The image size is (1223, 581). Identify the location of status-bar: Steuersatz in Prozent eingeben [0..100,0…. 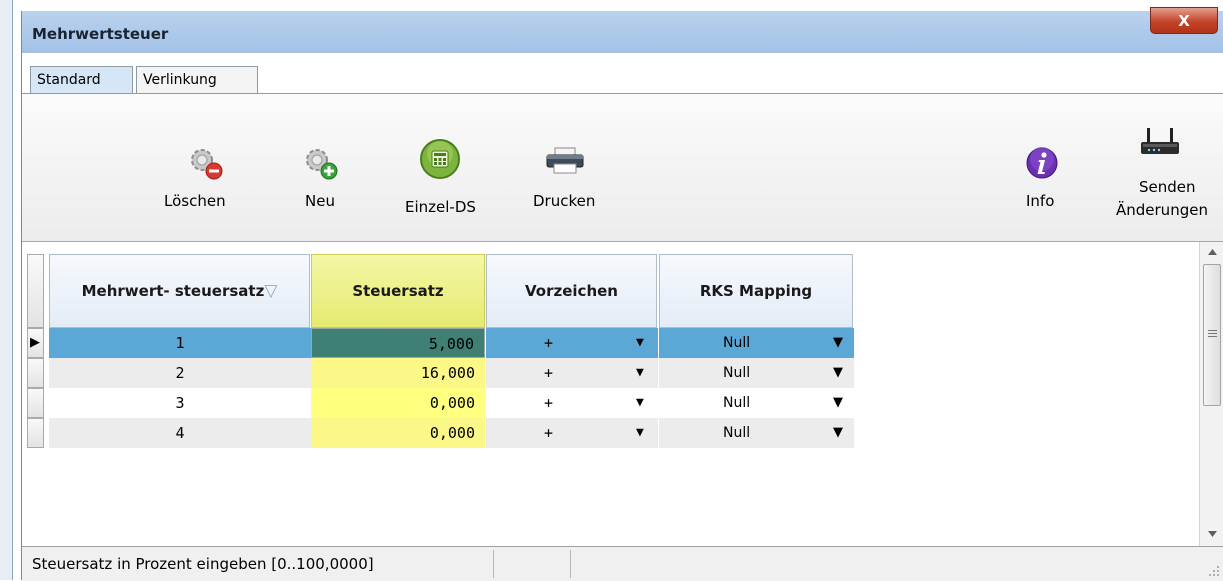
(622, 563).